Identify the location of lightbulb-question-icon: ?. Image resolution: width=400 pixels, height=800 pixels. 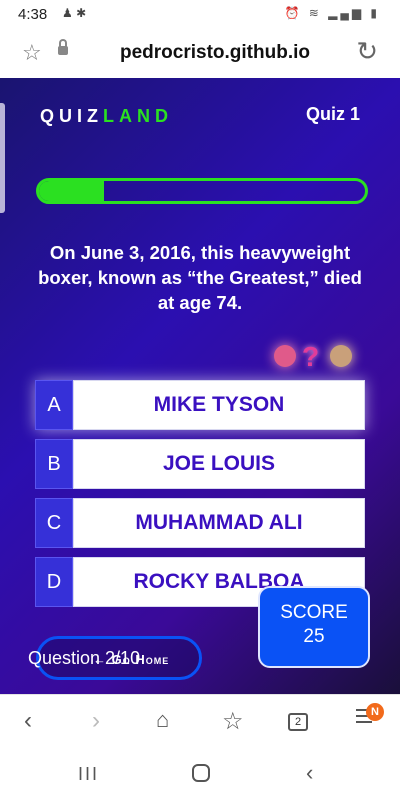
(312, 361).